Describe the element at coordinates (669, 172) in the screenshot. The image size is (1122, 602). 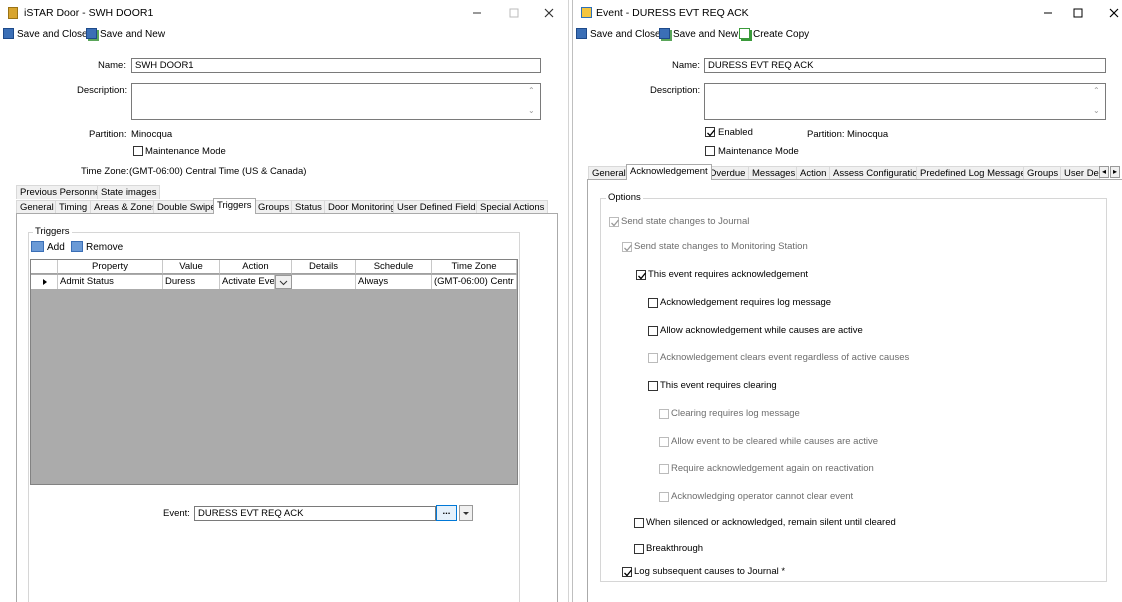
I see `tab-acknowledgement: Acknowledgement` at that location.